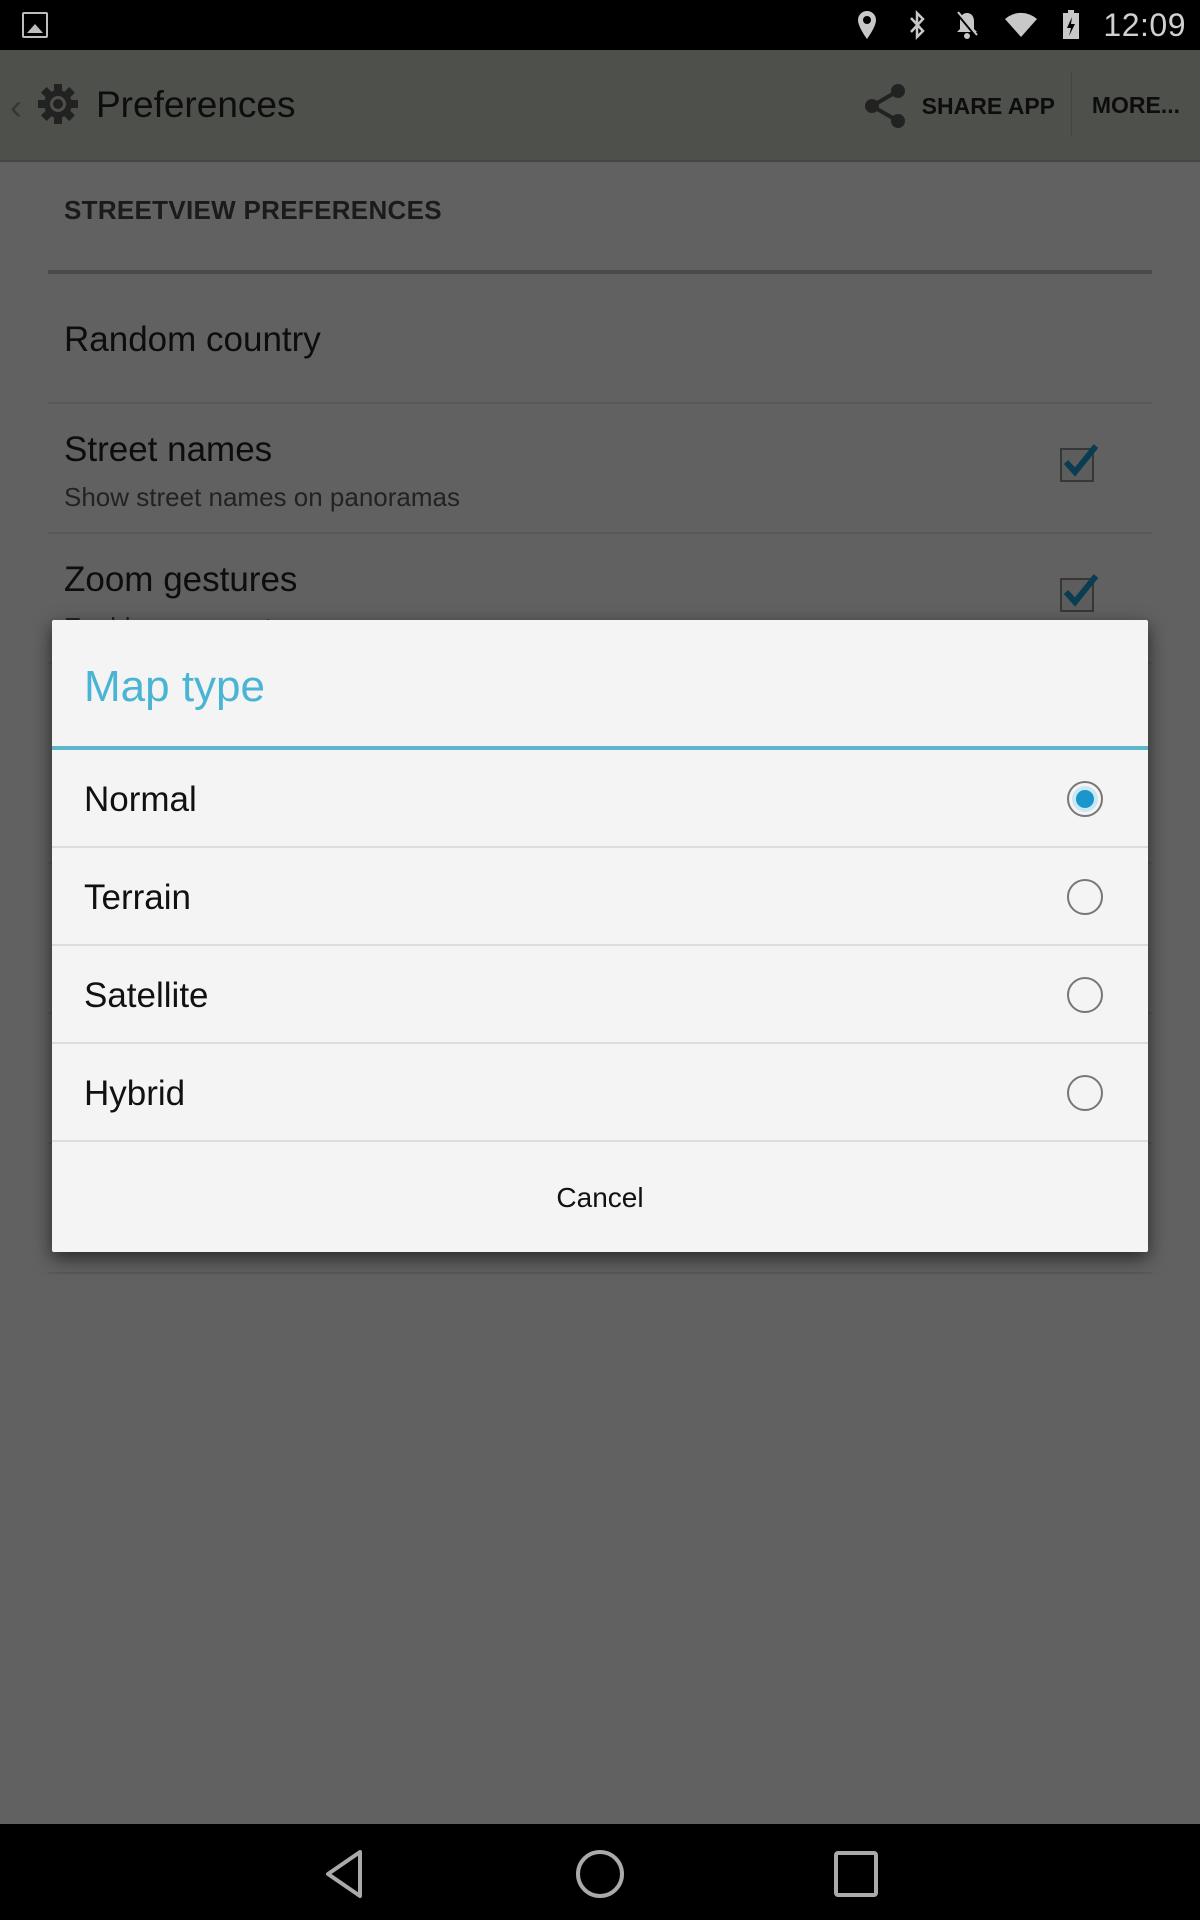 The width and height of the screenshot is (1200, 1920). Describe the element at coordinates (35, 25) in the screenshot. I see `image-notification-icon` at that location.